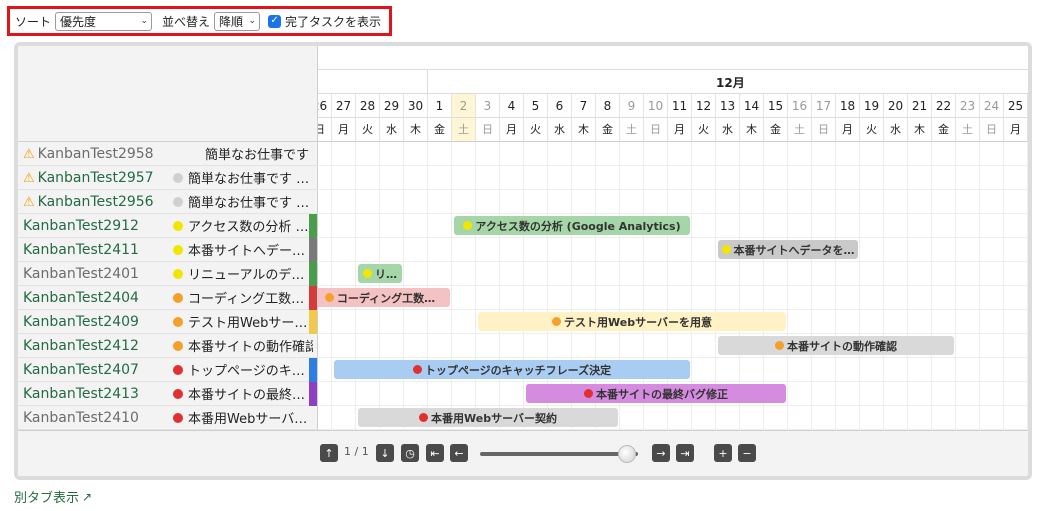 The image size is (1045, 511). Describe the element at coordinates (88, 154) in the screenshot. I see `task-name: ⚠ KanbanTest2958` at that location.